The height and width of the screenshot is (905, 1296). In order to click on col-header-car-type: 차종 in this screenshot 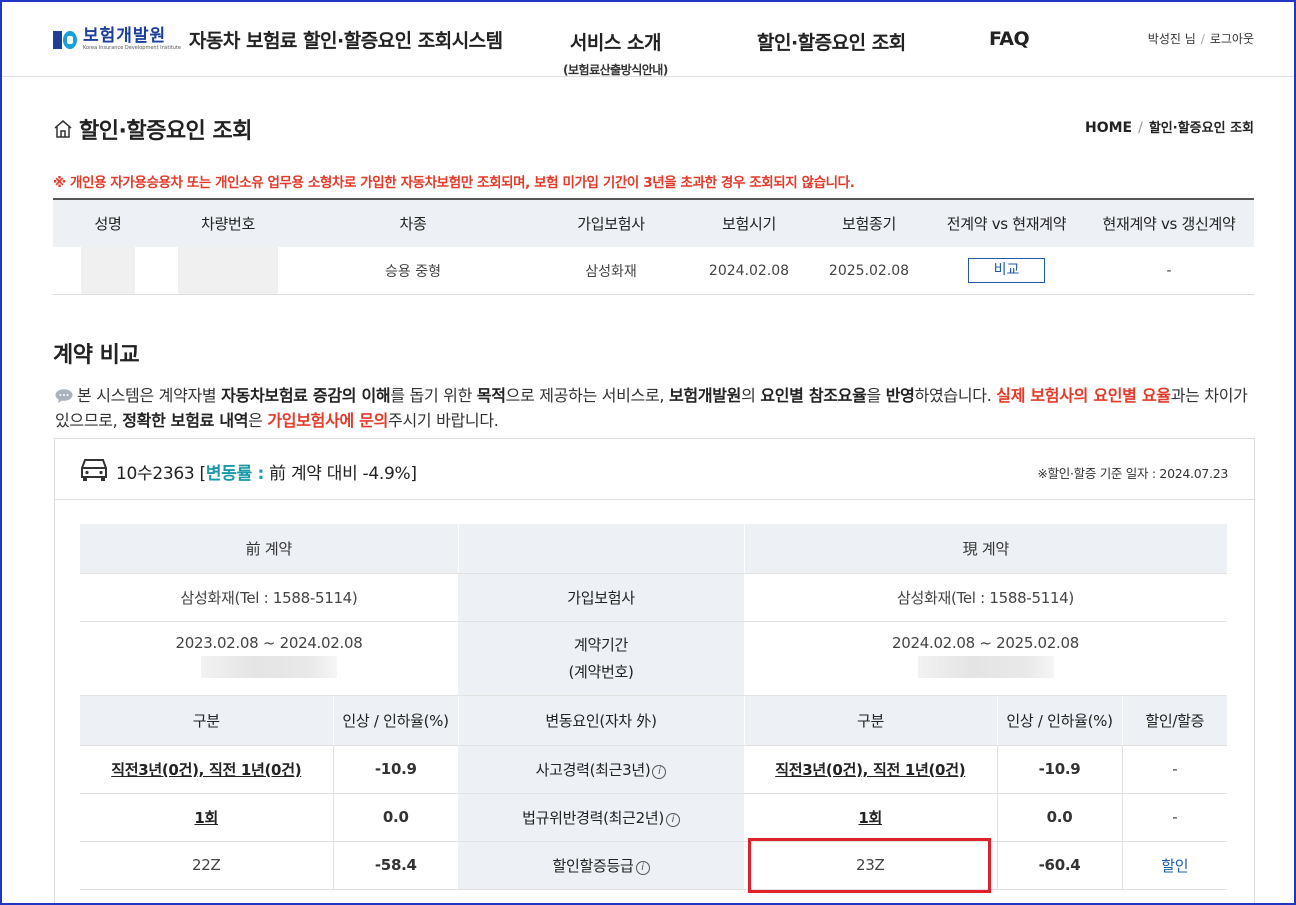, I will do `click(413, 222)`.